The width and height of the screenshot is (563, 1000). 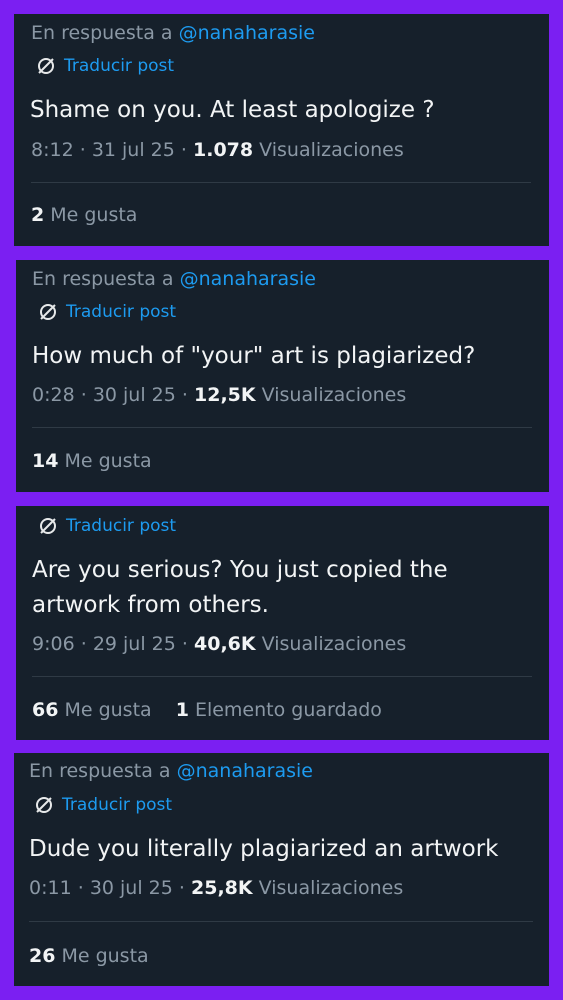 I want to click on post-meta: 0:28 · 30 jul 25 · 12,5K Visualizaciones, so click(x=219, y=395).